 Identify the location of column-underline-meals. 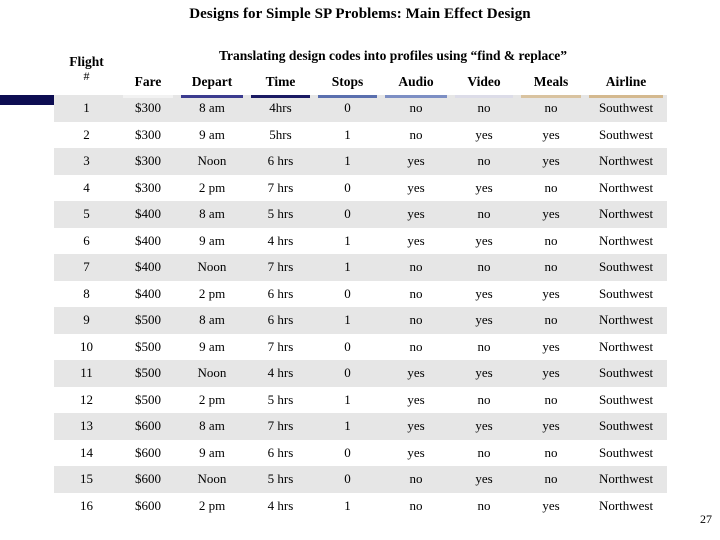
(551, 96).